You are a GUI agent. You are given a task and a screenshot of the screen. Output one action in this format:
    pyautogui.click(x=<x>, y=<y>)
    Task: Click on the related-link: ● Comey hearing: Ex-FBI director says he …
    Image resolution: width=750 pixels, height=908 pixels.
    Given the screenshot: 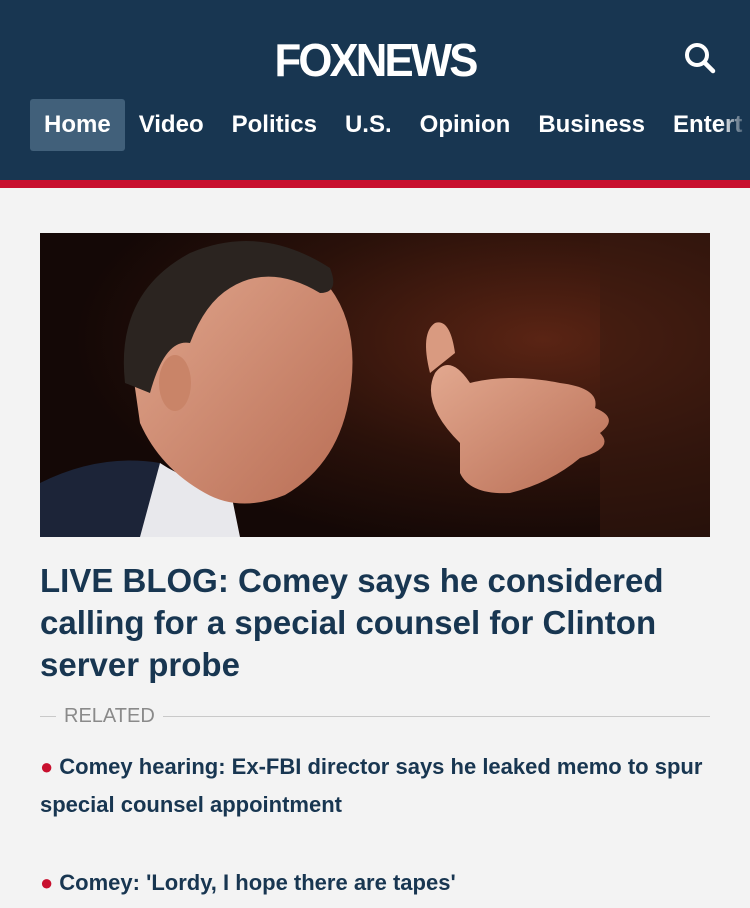 What is the action you would take?
    pyautogui.click(x=375, y=786)
    